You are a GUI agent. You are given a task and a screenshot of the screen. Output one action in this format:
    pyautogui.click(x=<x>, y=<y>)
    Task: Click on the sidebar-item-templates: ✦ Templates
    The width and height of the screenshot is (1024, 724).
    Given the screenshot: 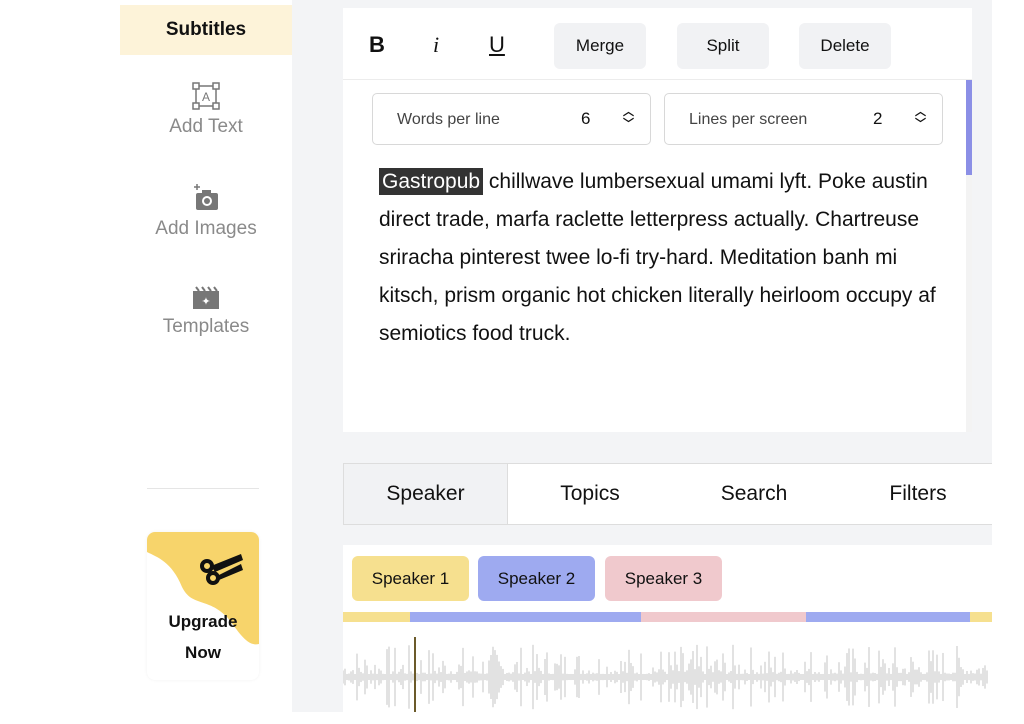 What is the action you would take?
    pyautogui.click(x=206, y=312)
    